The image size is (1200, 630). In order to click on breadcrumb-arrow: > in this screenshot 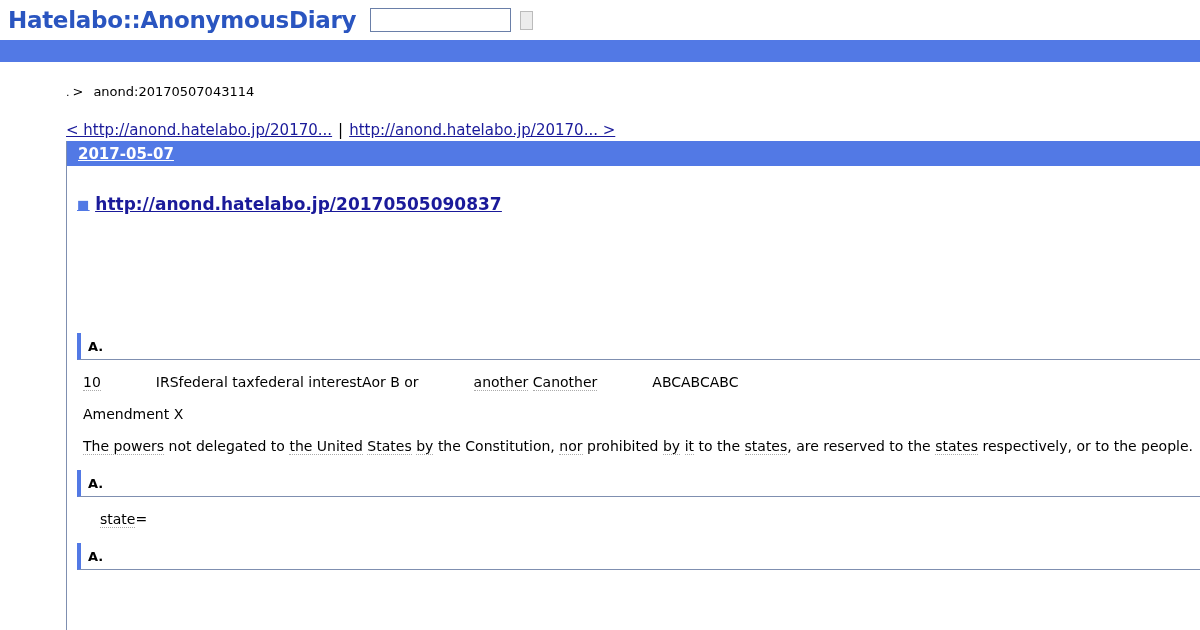, I will do `click(78, 91)`.